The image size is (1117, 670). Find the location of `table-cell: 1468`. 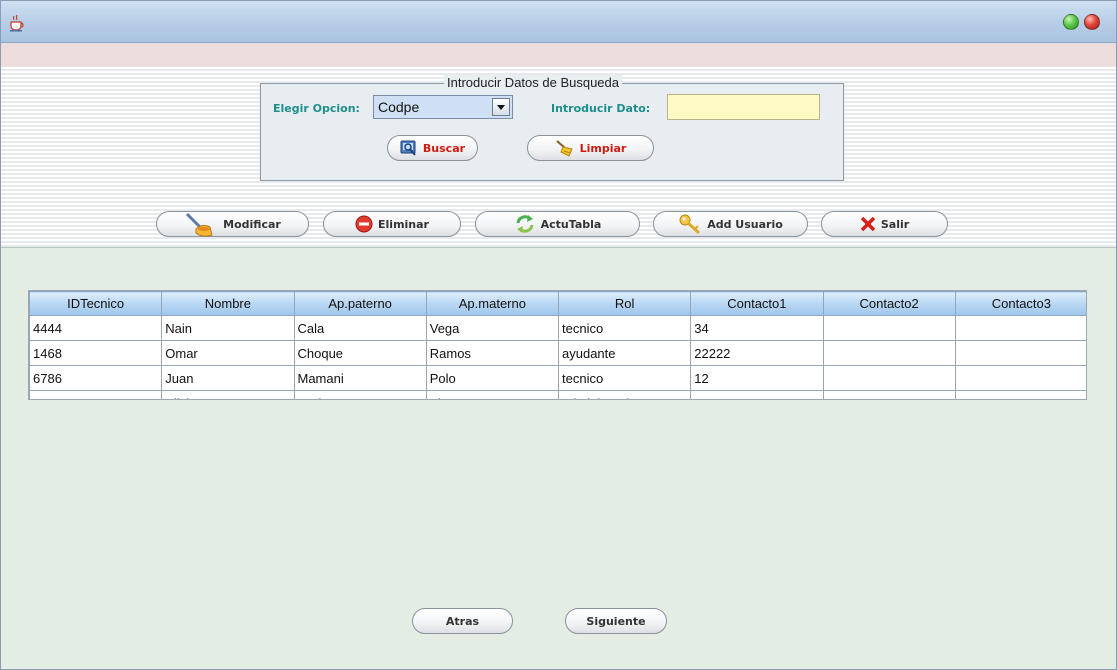

table-cell: 1468 is located at coordinates (96, 353).